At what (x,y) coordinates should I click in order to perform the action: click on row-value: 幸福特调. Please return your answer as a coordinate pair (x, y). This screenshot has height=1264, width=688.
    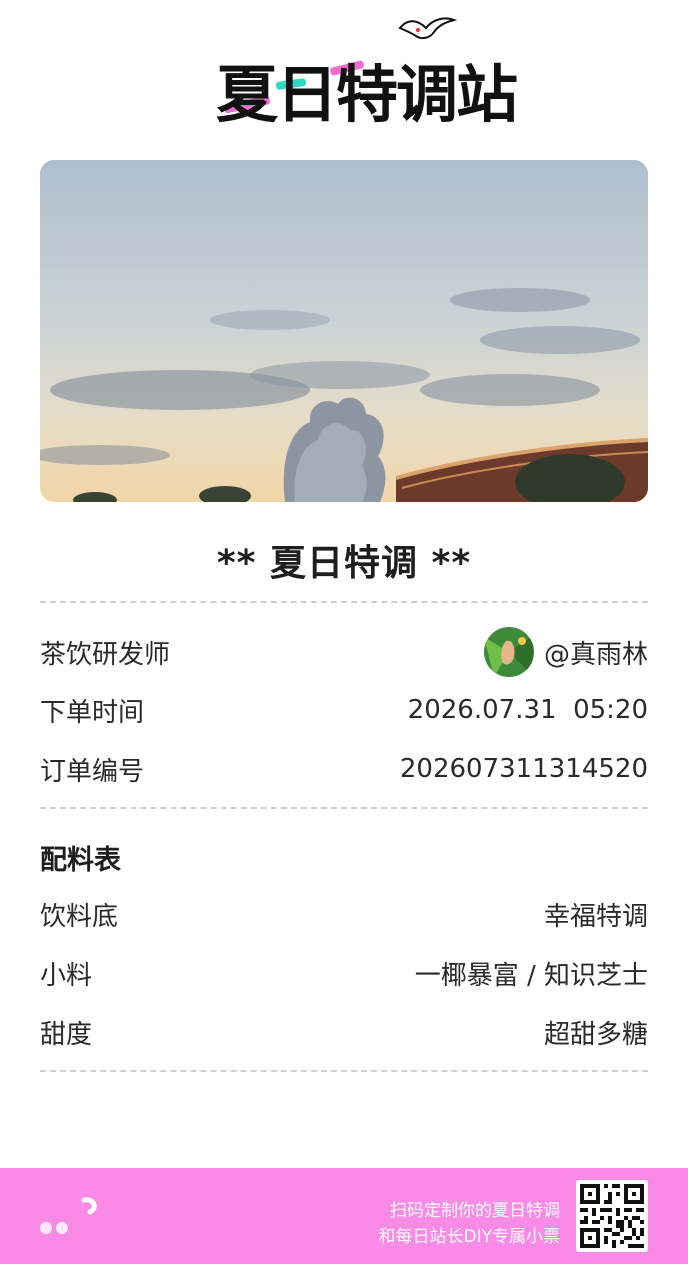
    Looking at the image, I should click on (595, 916).